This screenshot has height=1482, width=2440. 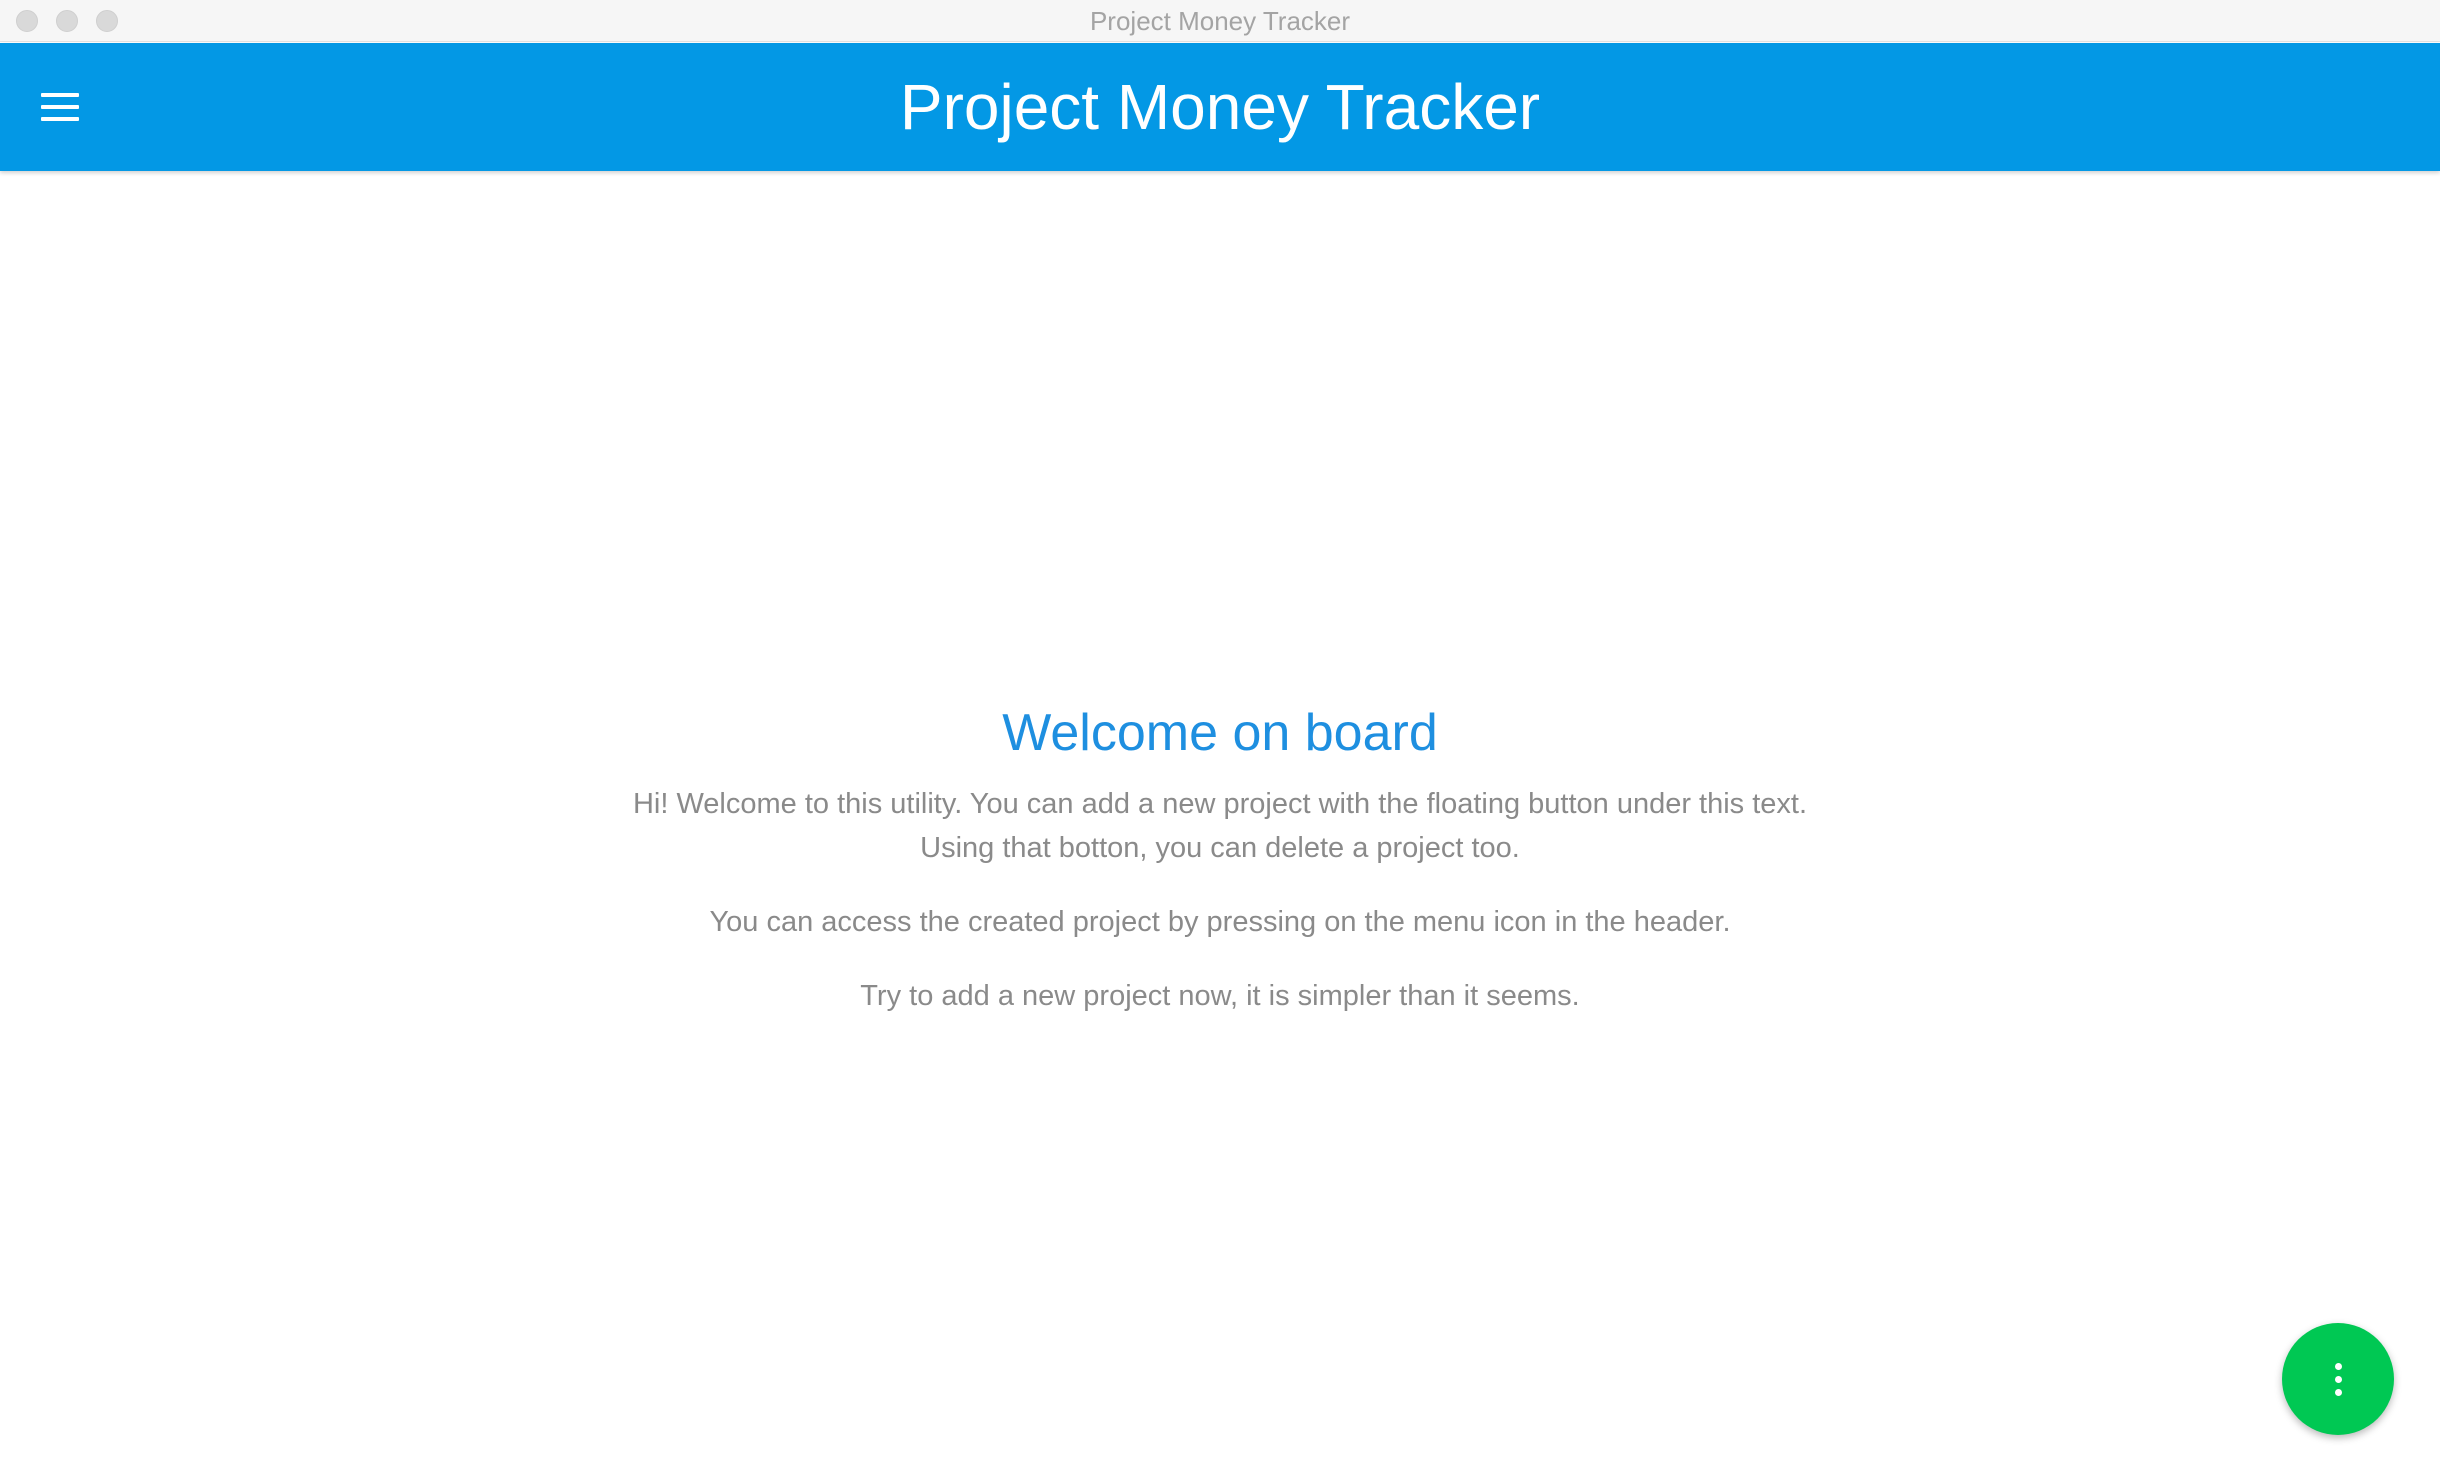 I want to click on floating-action-button, so click(x=2338, y=1379).